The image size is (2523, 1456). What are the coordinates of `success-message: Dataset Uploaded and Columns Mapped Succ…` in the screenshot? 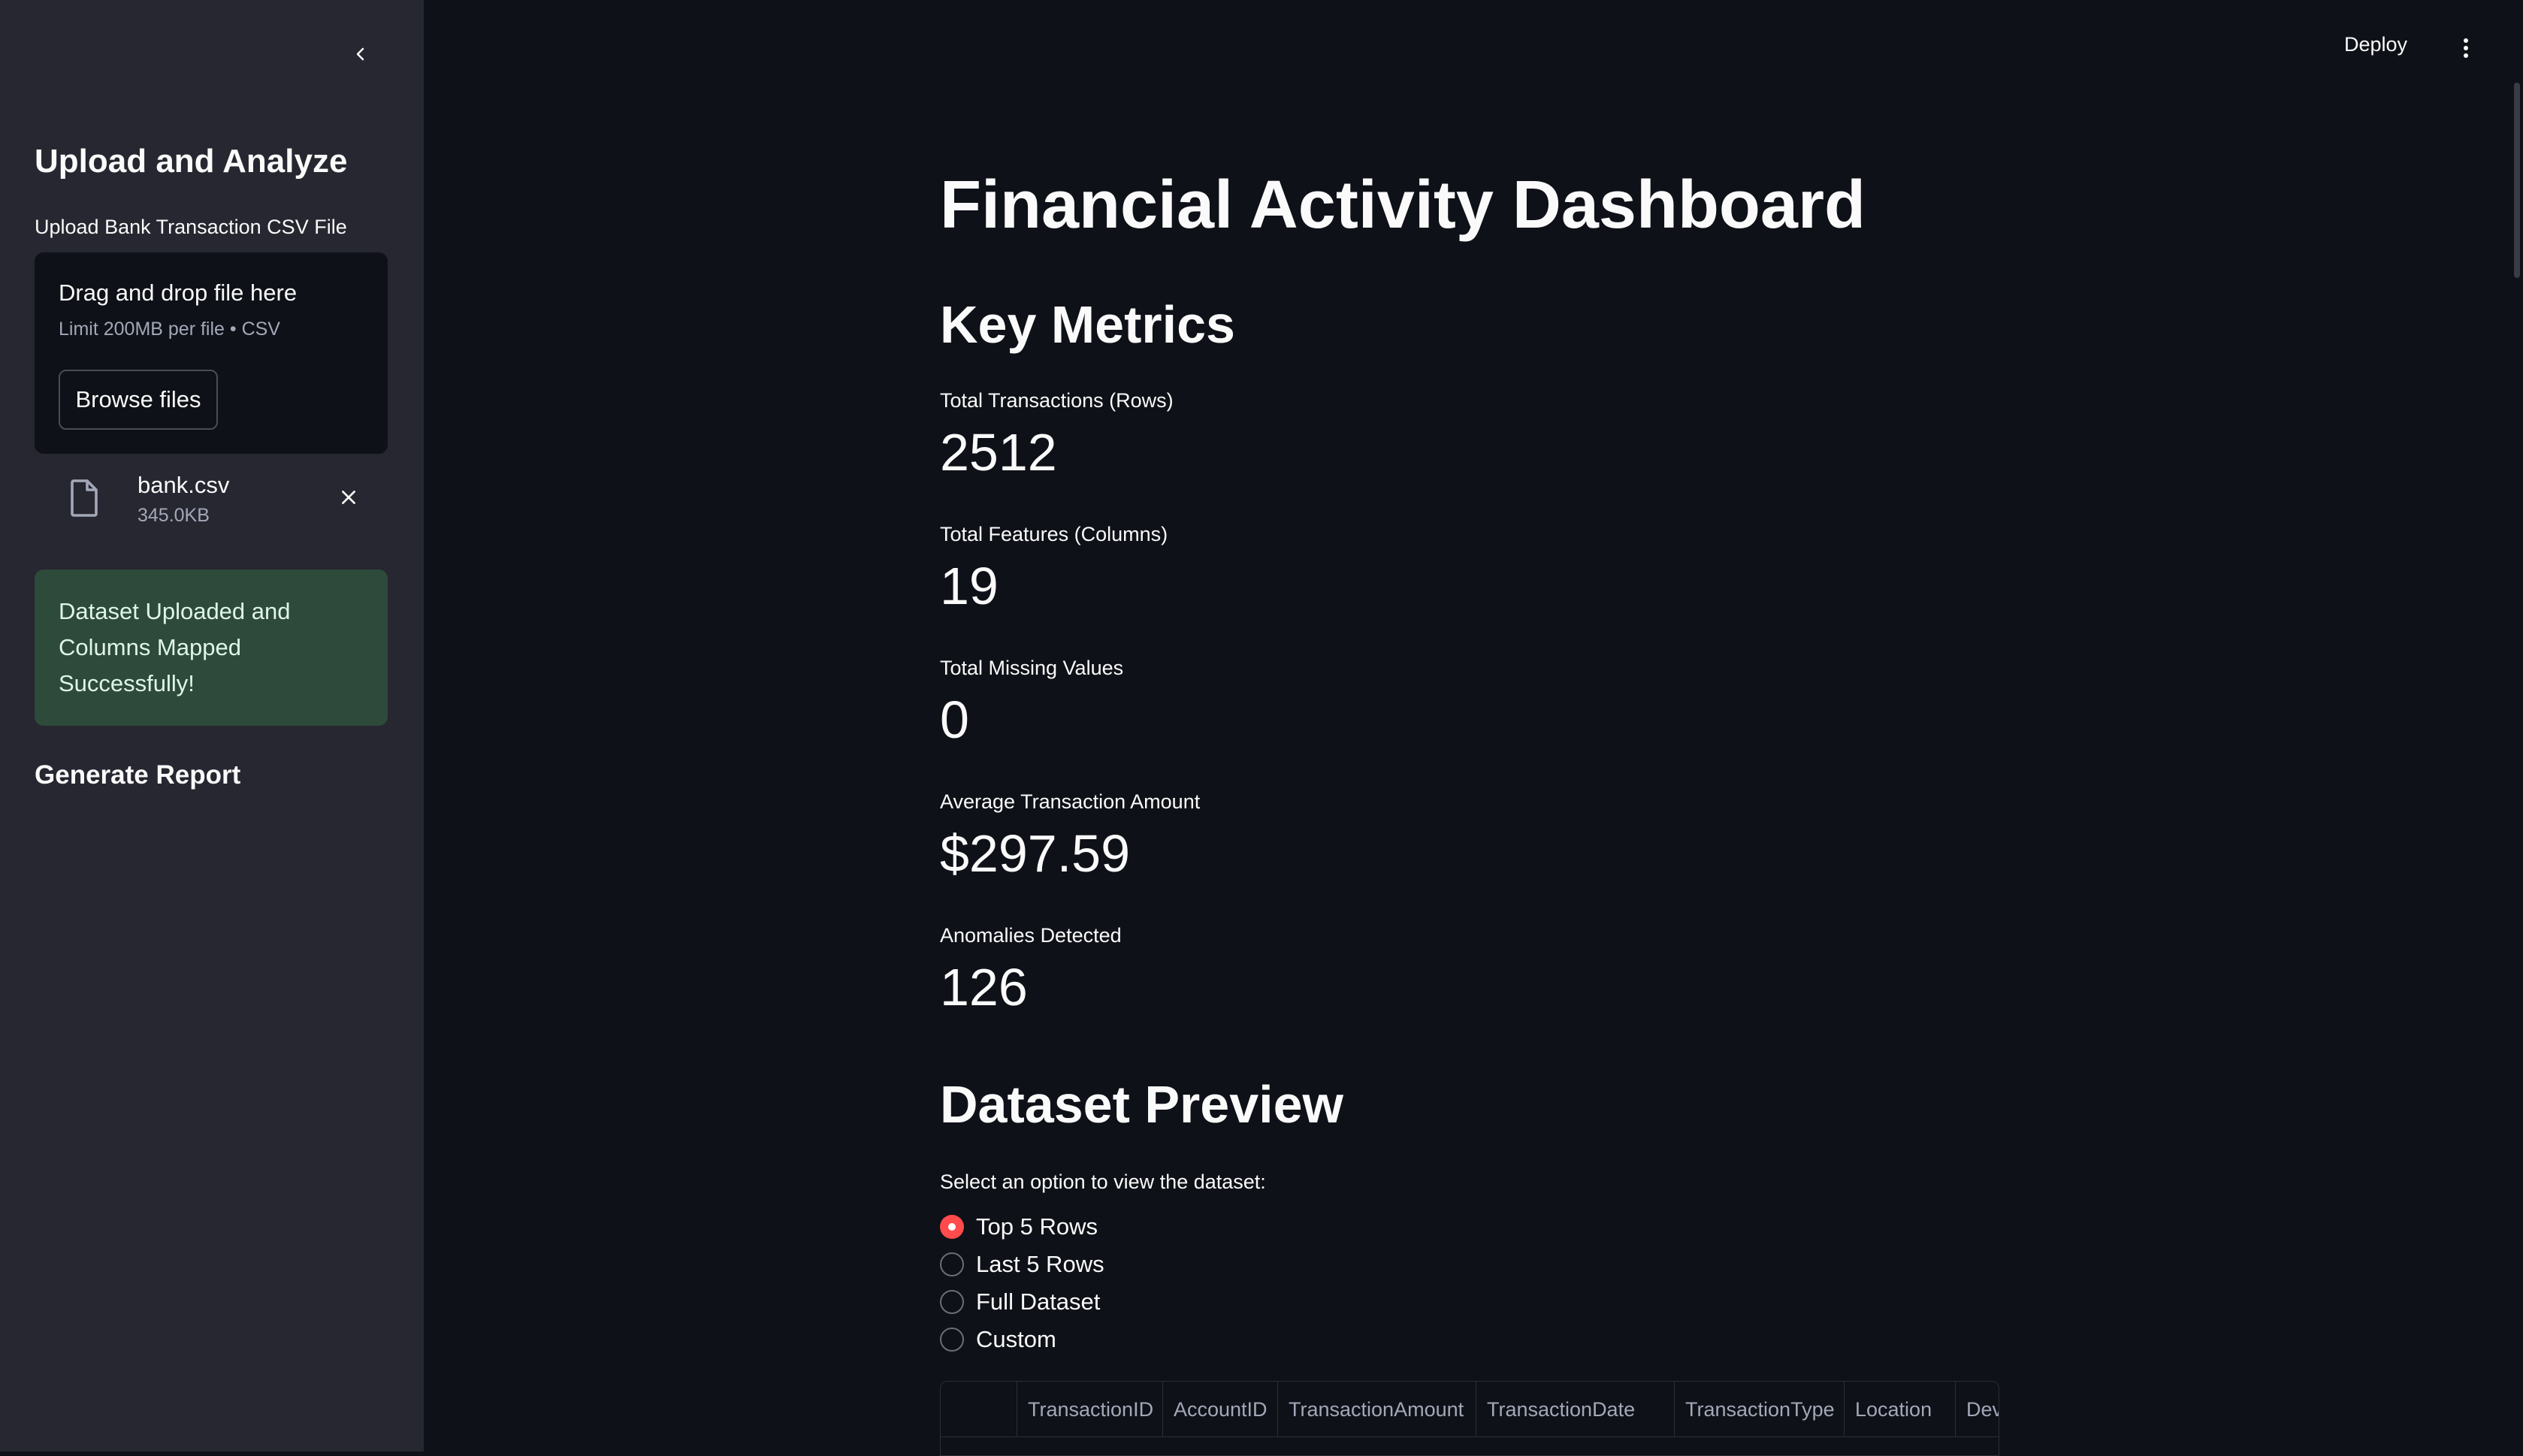 It's located at (175, 647).